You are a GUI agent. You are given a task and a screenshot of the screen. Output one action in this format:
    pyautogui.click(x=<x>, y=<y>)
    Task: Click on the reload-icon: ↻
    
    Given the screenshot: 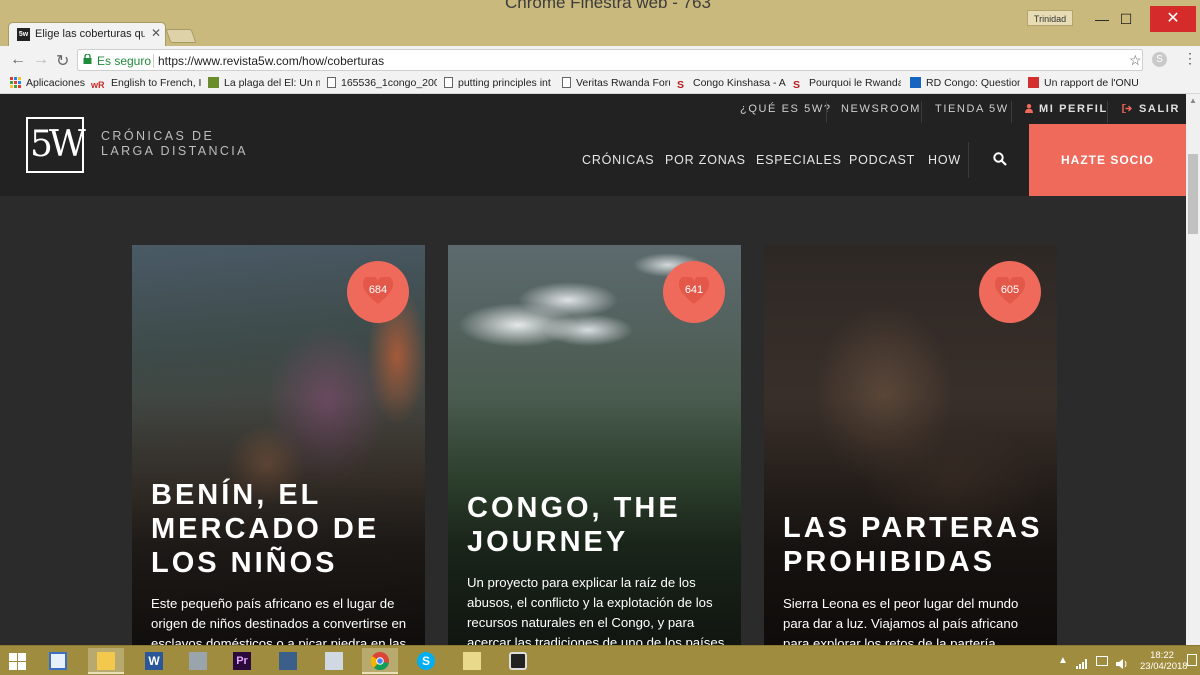 What is the action you would take?
    pyautogui.click(x=62, y=61)
    